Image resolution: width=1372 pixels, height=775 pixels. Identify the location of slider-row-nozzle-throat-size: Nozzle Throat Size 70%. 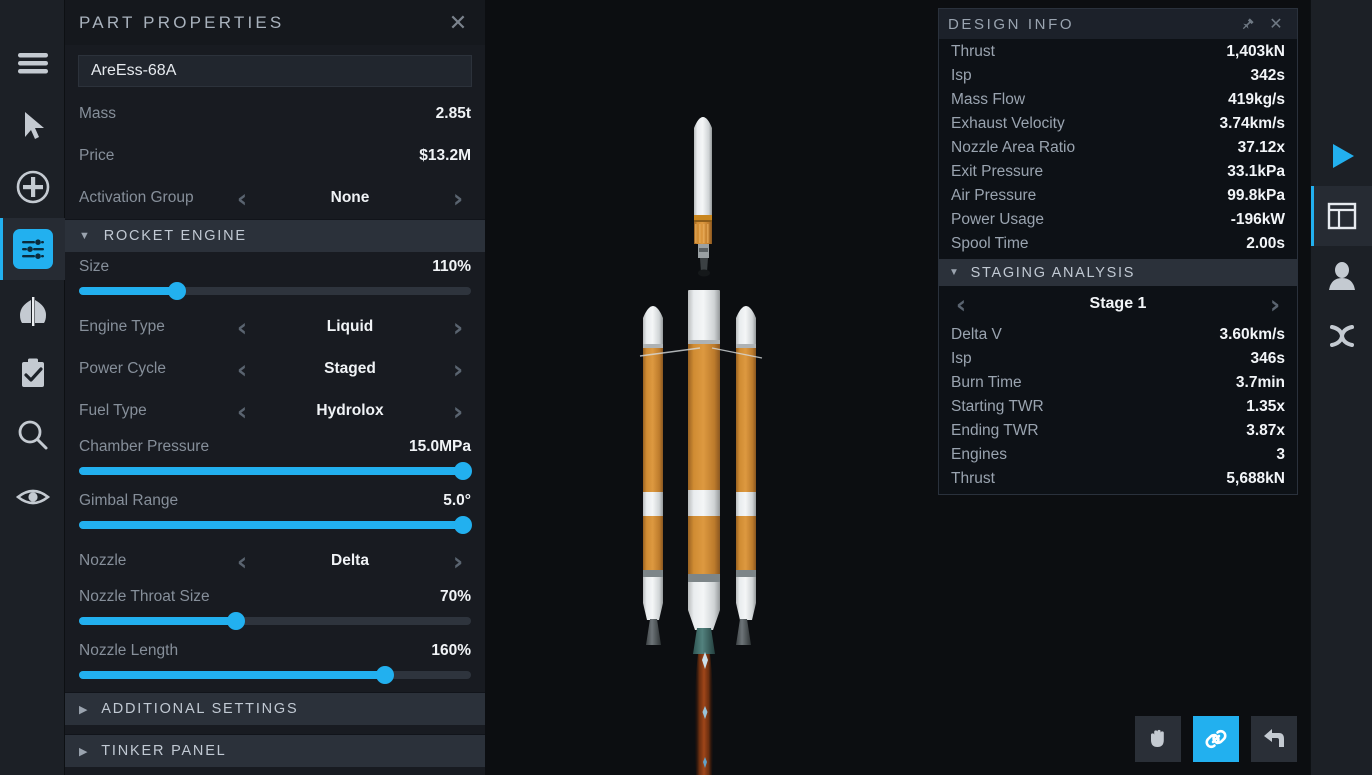
(275, 606).